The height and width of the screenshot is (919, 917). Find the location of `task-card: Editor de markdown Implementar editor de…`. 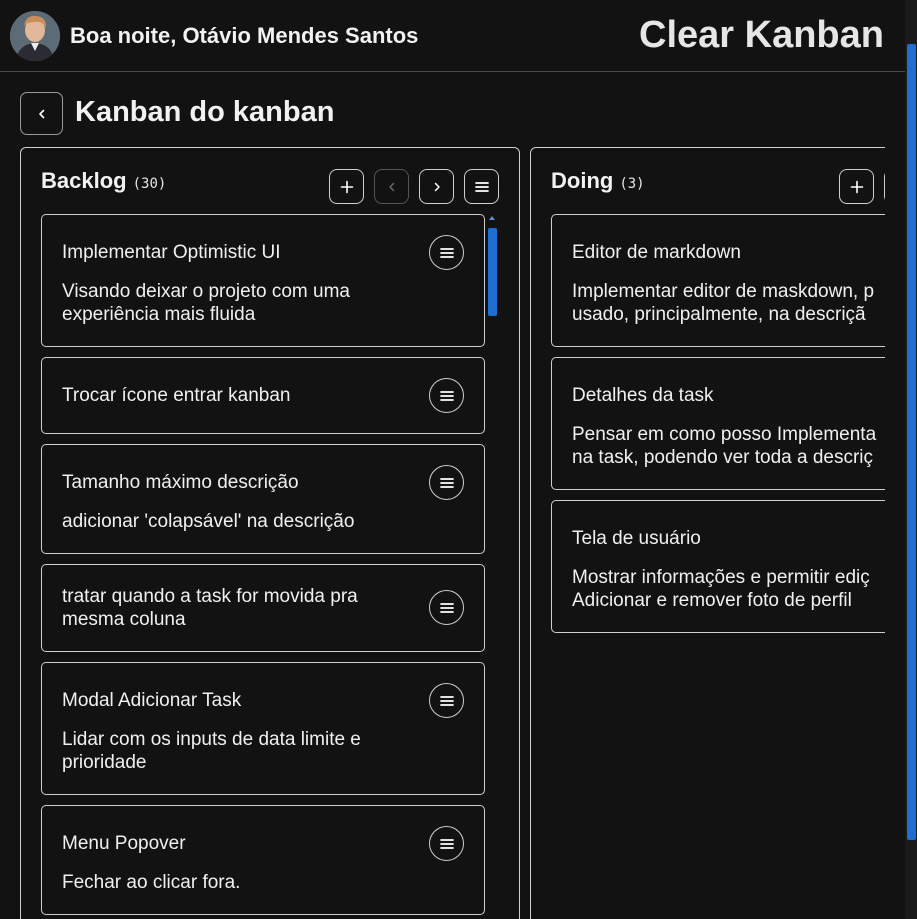

task-card: Editor de markdown Implementar editor de… is located at coordinates (718, 280).